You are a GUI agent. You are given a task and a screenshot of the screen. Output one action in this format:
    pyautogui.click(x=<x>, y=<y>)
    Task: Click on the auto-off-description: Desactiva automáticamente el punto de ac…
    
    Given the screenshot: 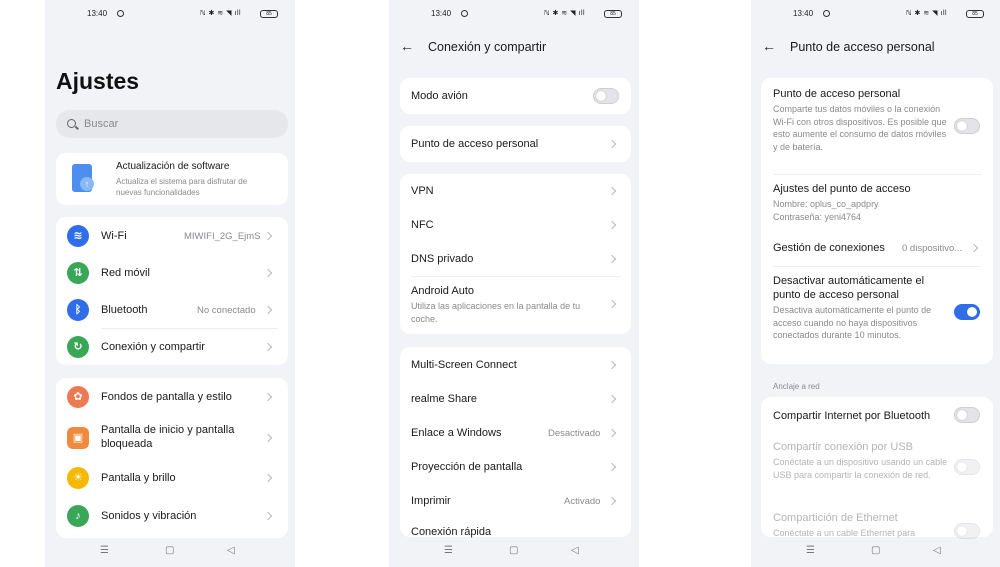 What is the action you would take?
    pyautogui.click(x=852, y=322)
    